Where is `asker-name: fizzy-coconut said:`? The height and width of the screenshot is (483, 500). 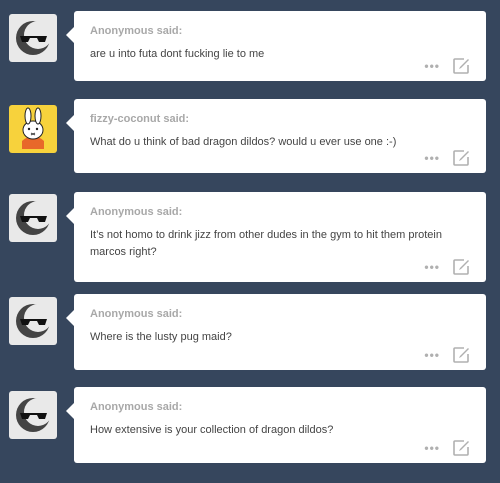 asker-name: fizzy-coconut said: is located at coordinates (139, 119).